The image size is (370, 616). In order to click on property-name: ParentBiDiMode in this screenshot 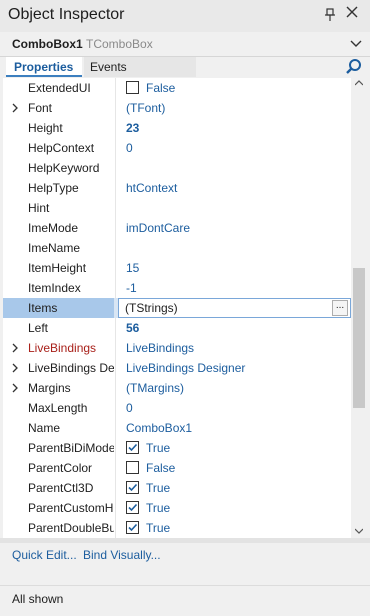, I will do `click(71, 448)`.